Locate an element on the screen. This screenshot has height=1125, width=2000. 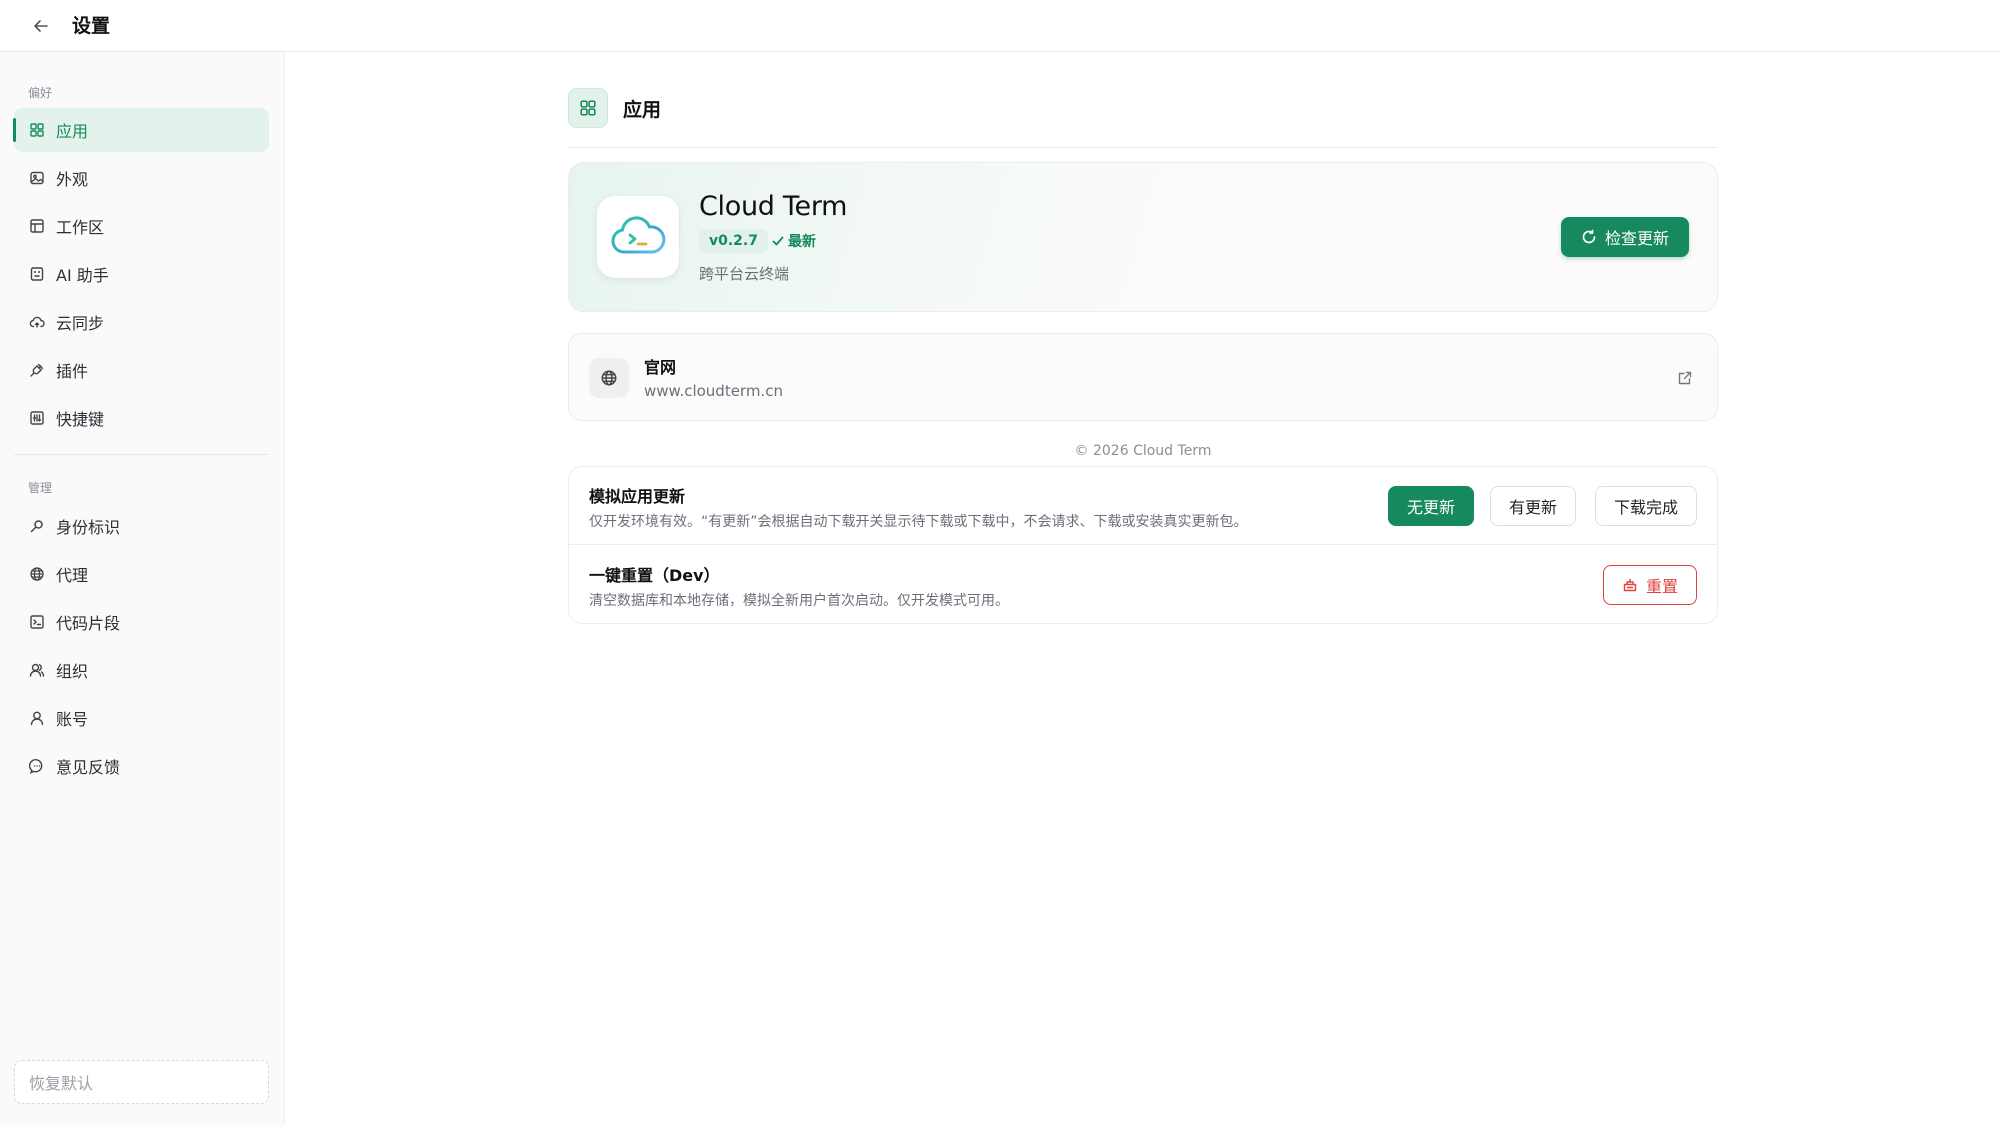
section-header: 应用 is located at coordinates (614, 108).